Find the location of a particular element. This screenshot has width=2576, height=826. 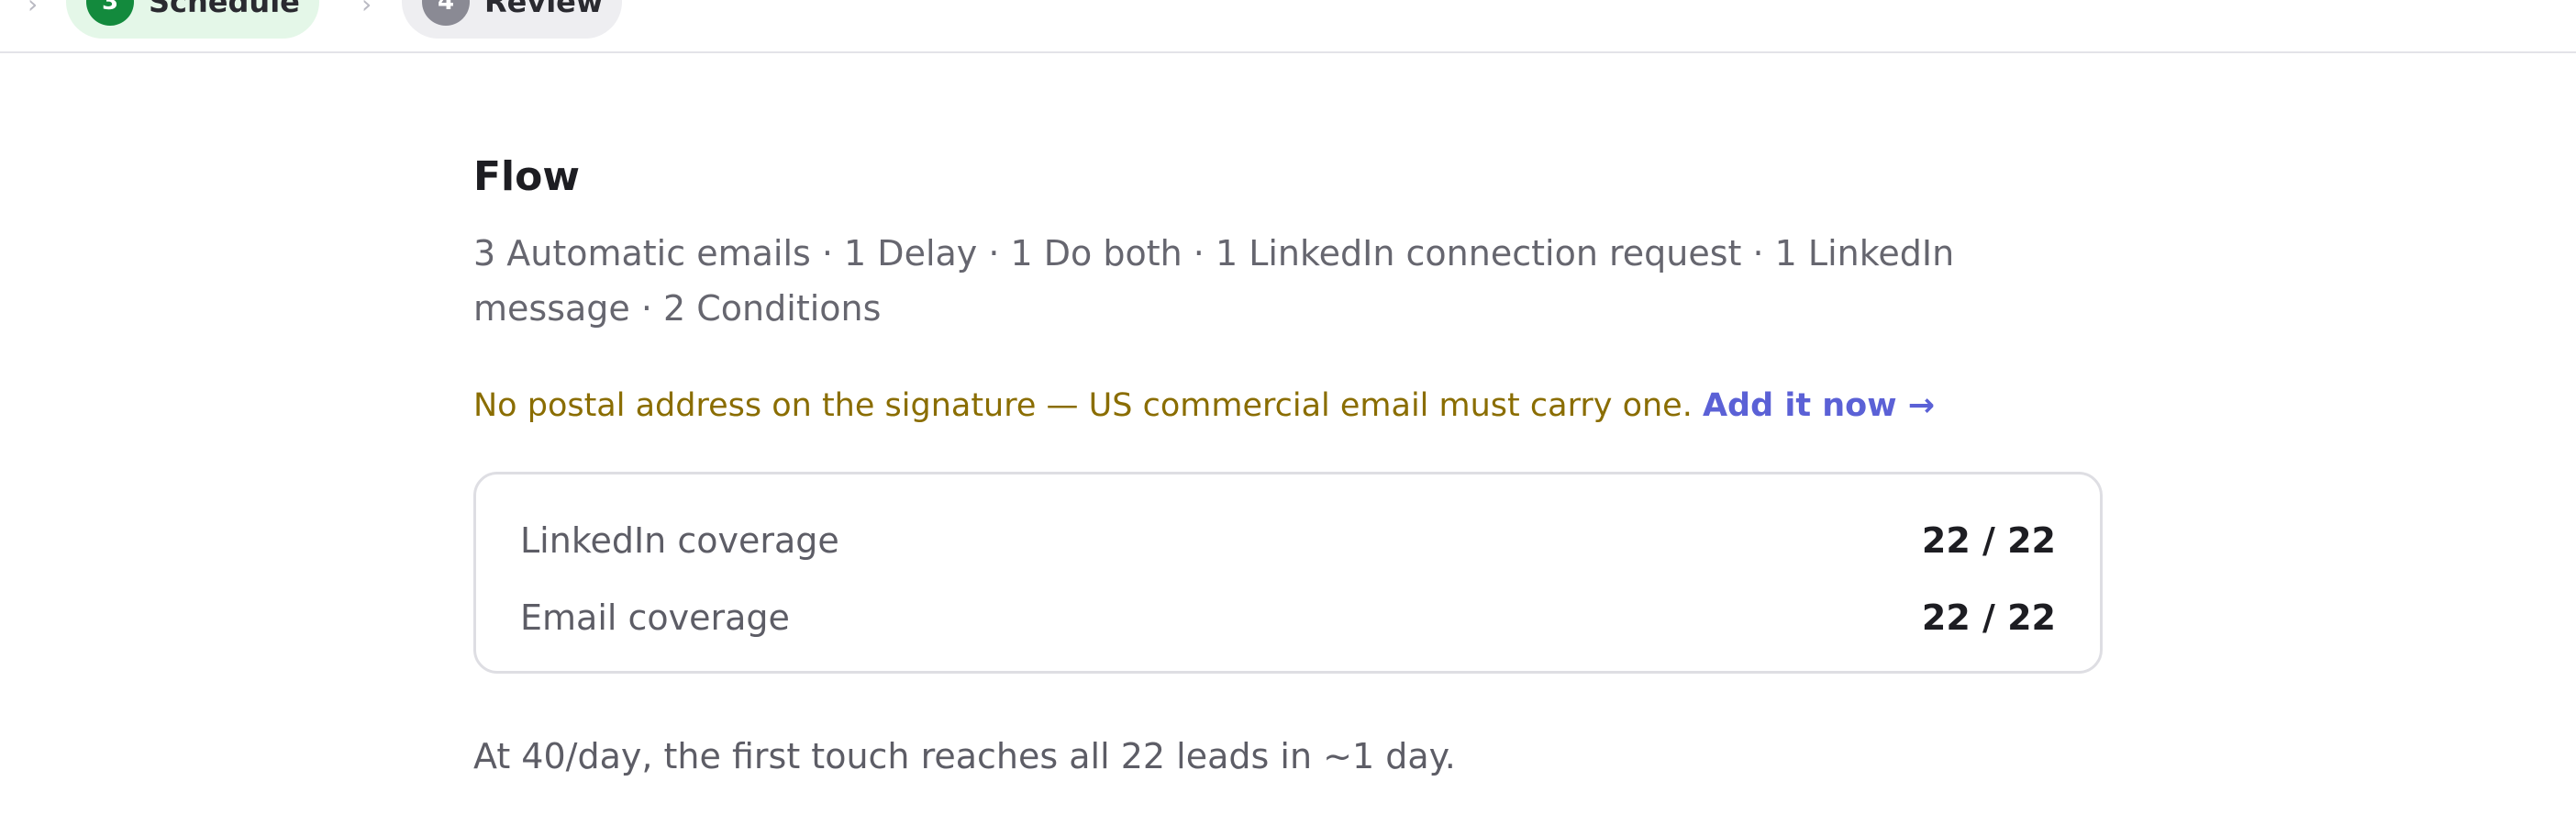

step-number-badge: 4 is located at coordinates (446, 13).